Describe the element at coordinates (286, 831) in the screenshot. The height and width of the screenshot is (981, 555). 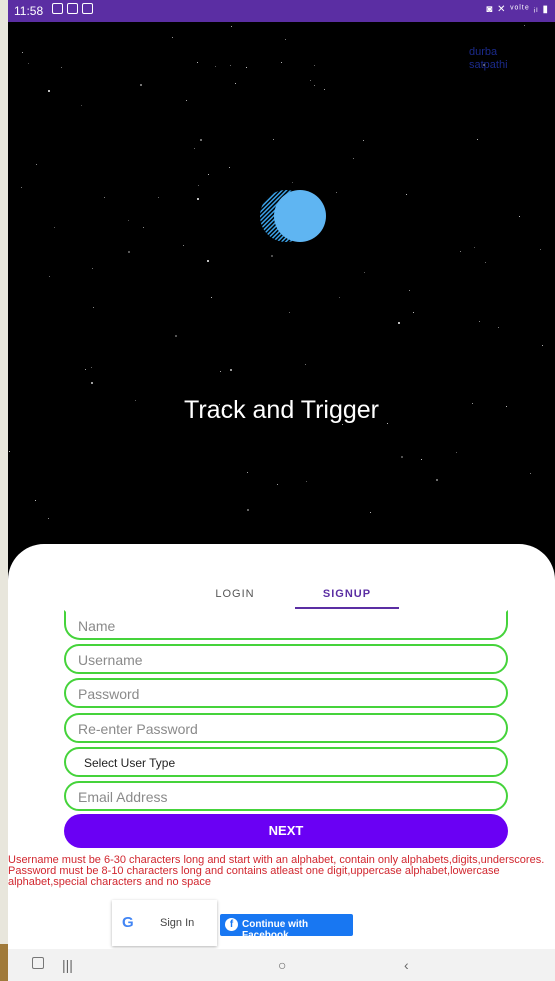
I see `next-button: NEXT` at that location.